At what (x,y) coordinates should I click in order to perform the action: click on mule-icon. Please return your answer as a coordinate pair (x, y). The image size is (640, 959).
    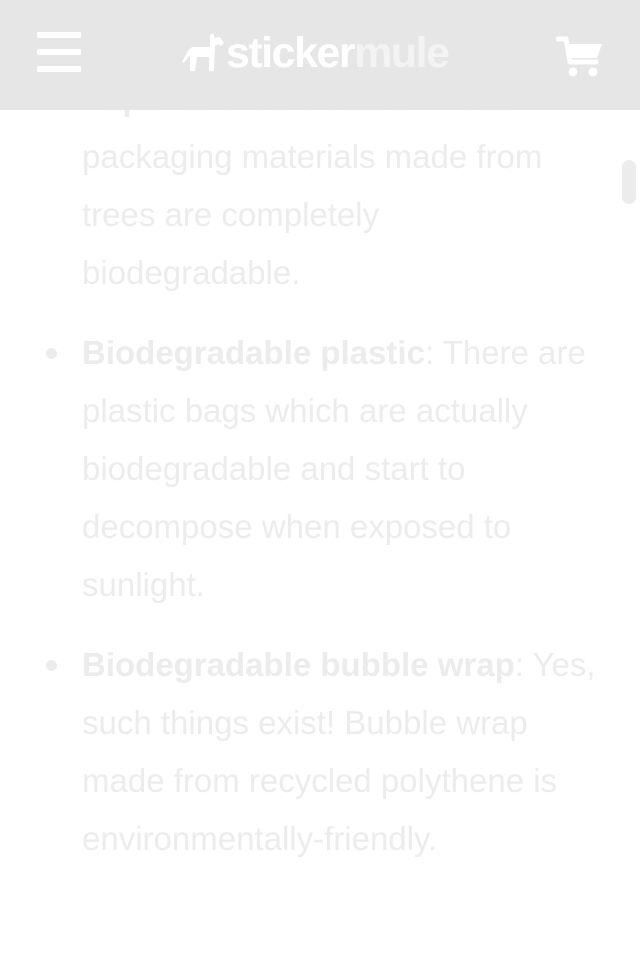
    Looking at the image, I should click on (203, 52).